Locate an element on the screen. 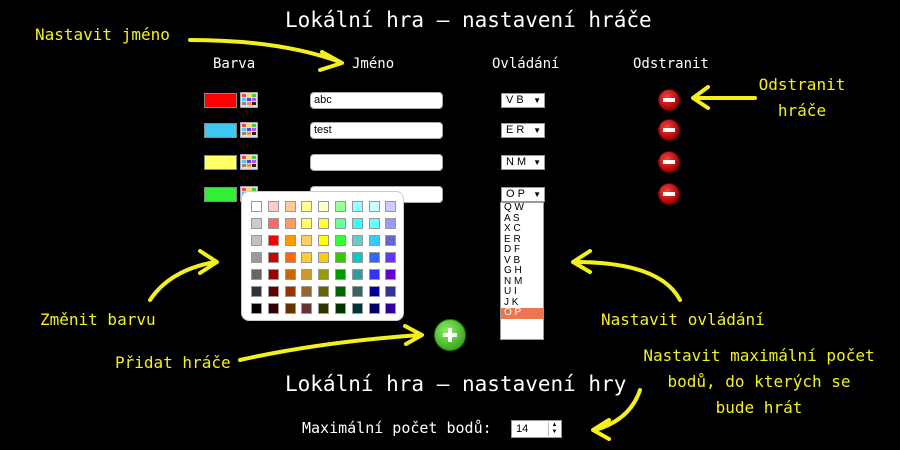 The image size is (900, 450). arrow-add-player is located at coordinates (330, 347).